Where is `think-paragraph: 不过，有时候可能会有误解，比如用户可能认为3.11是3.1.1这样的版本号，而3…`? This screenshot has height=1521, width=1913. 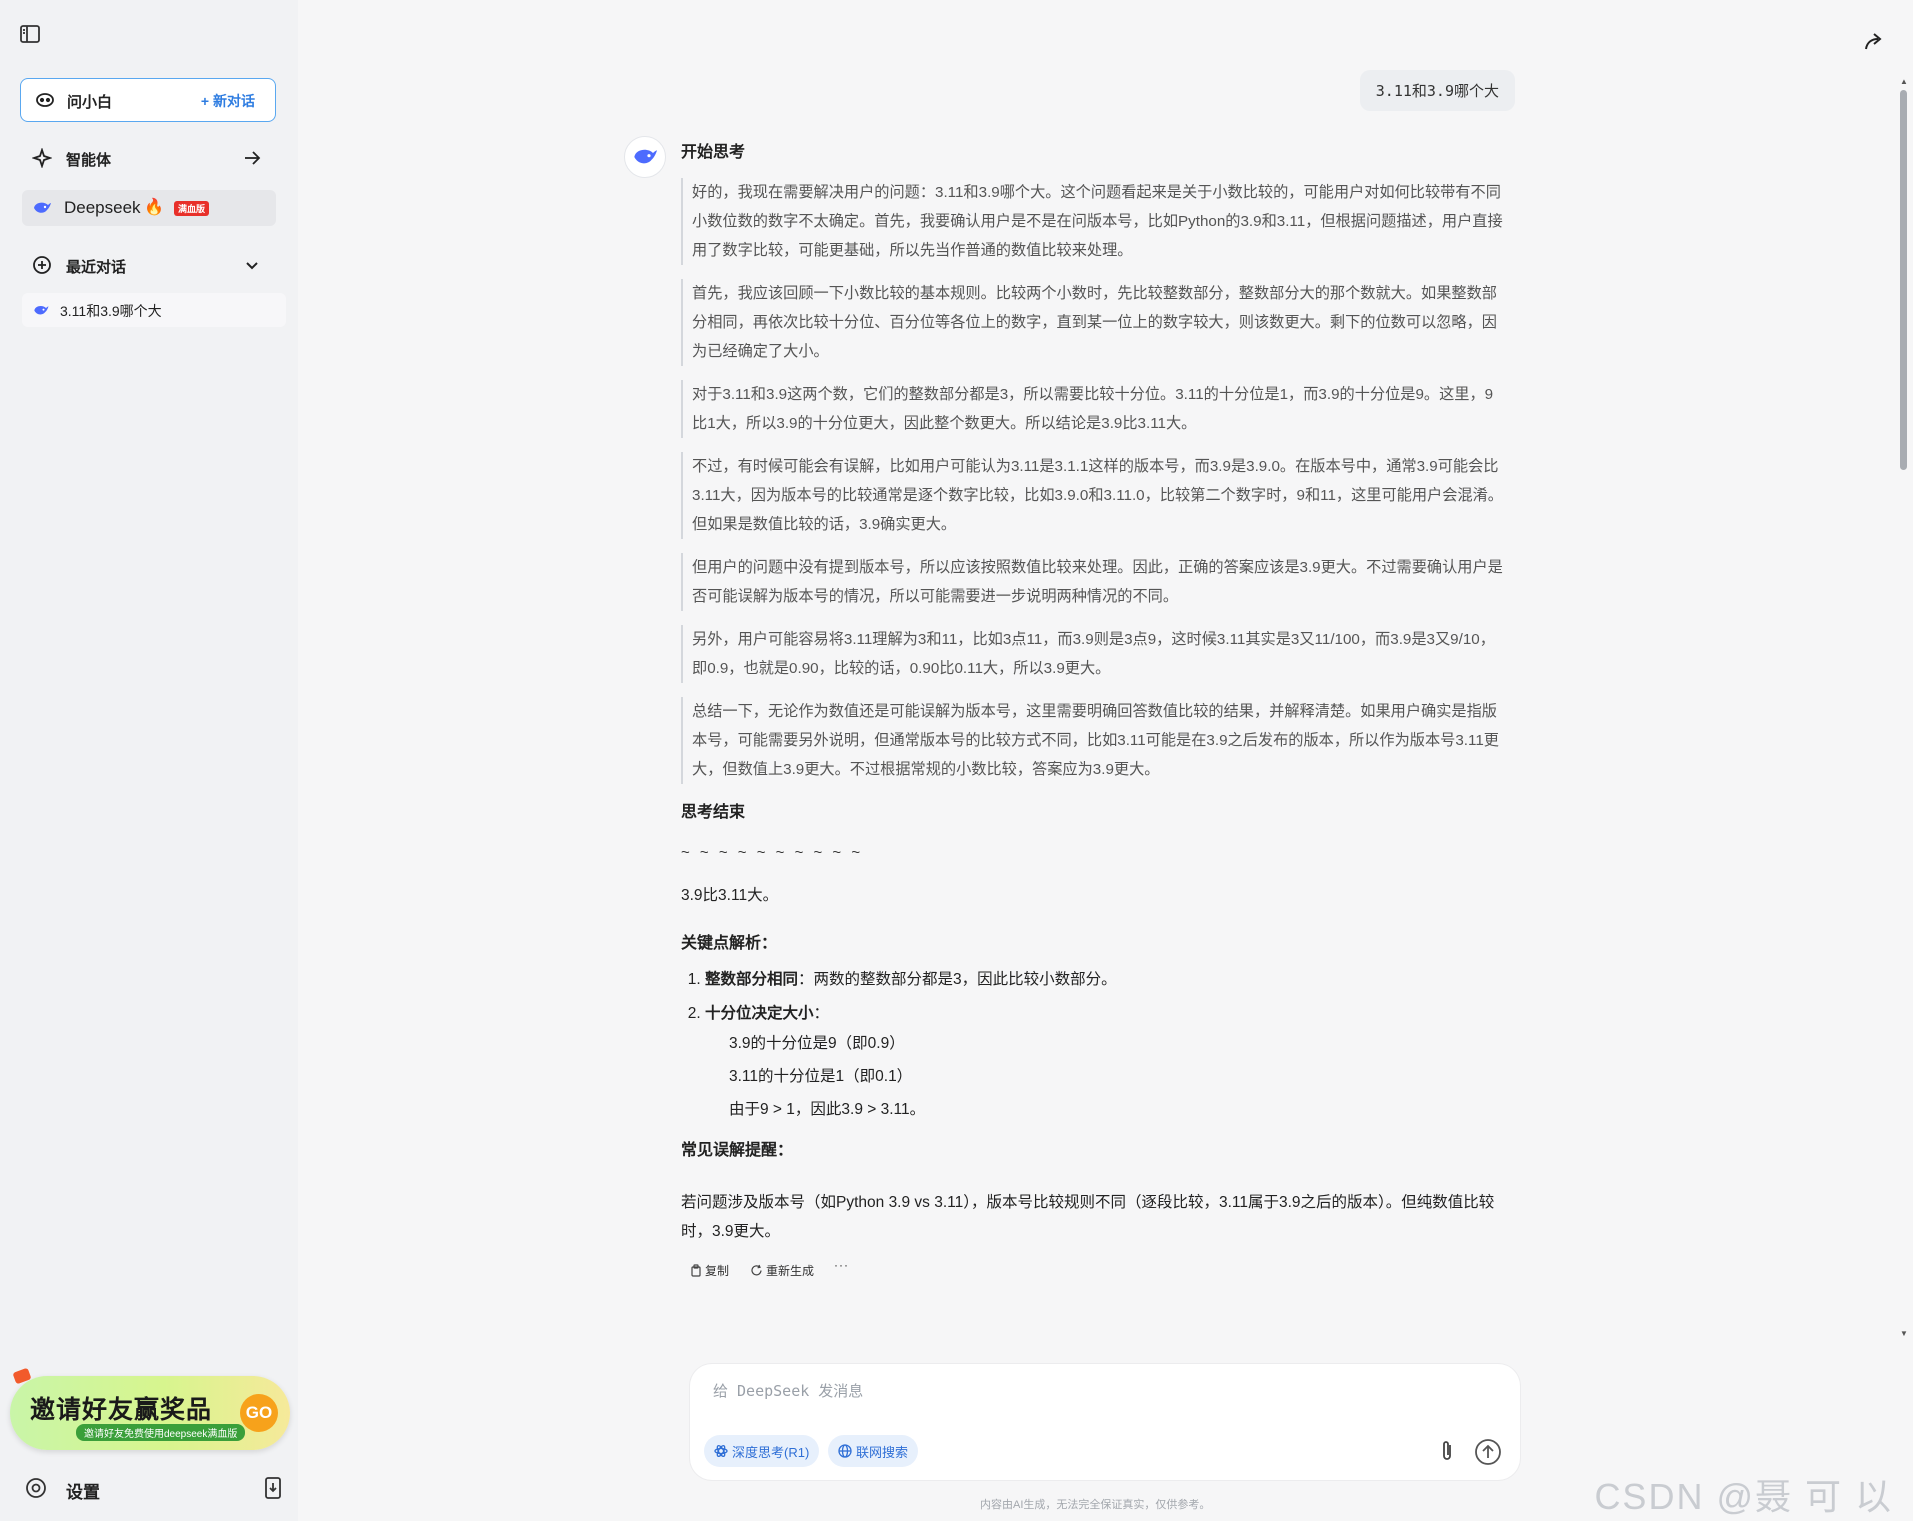
think-paragraph: 不过，有时候可能会有误解，比如用户可能认为3.11是3.1.1这样的版本号，而3… is located at coordinates (1094, 495).